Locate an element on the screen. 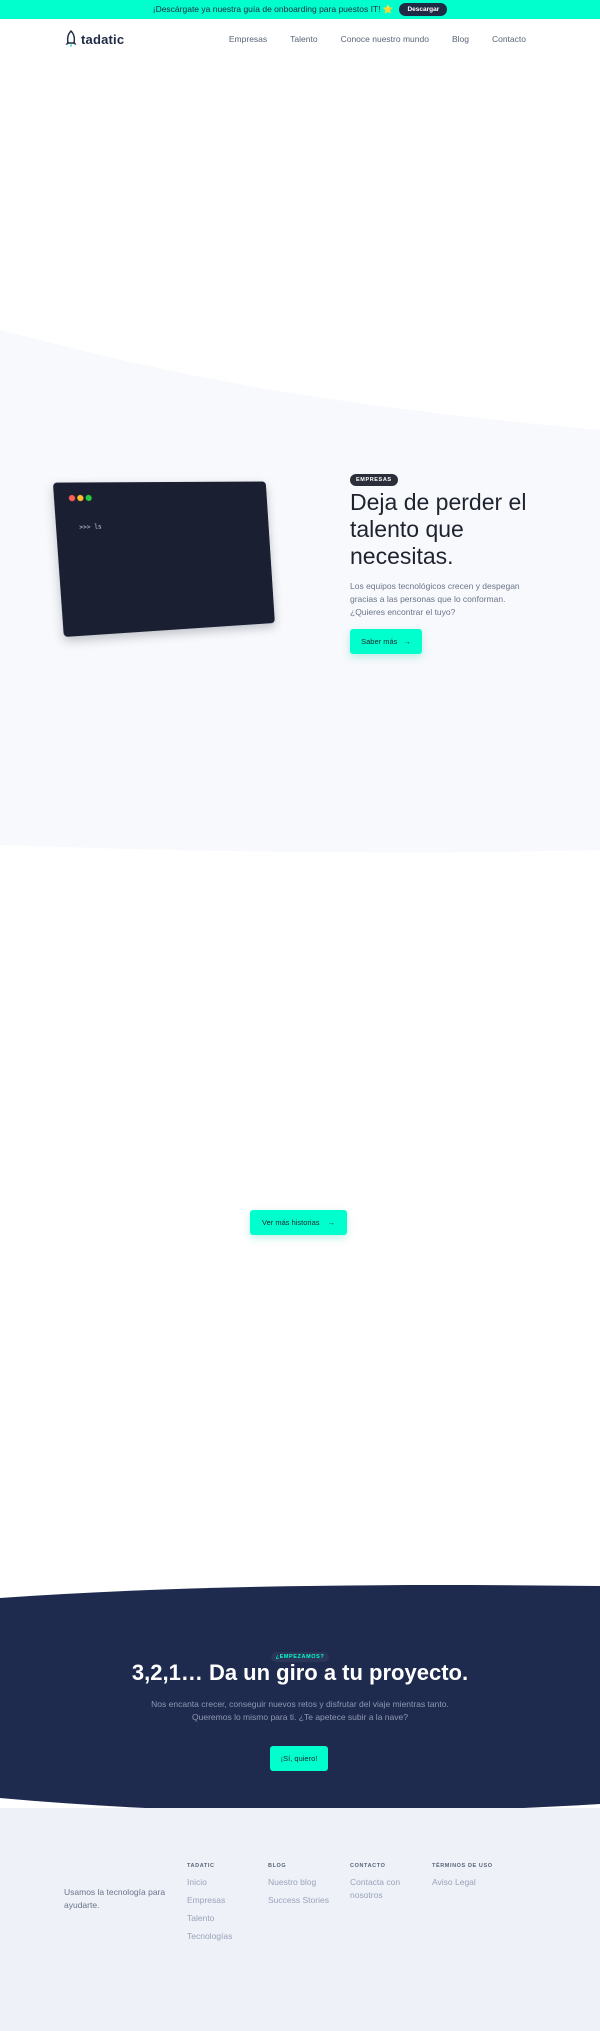 The height and width of the screenshot is (2031, 600). footer-link-nuestro-blog: Nuestro blog is located at coordinates (298, 1882).